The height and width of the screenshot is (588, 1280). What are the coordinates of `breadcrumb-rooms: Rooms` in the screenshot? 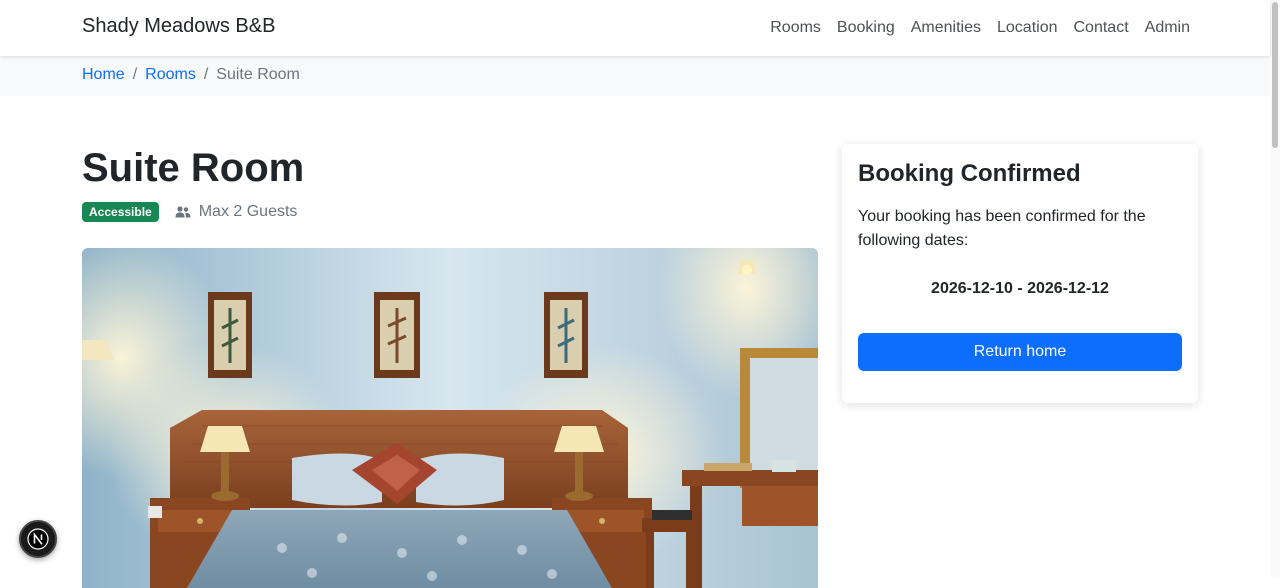 It's located at (170, 75).